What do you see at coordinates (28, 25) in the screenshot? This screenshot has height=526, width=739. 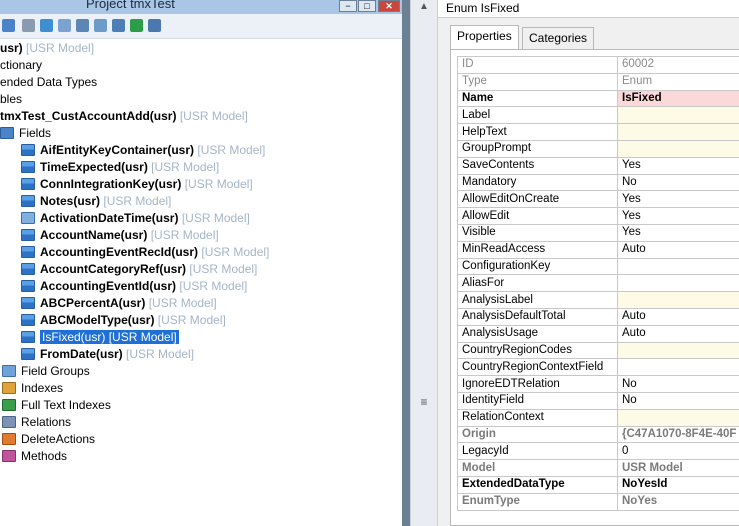 I see `filter-icon` at bounding box center [28, 25].